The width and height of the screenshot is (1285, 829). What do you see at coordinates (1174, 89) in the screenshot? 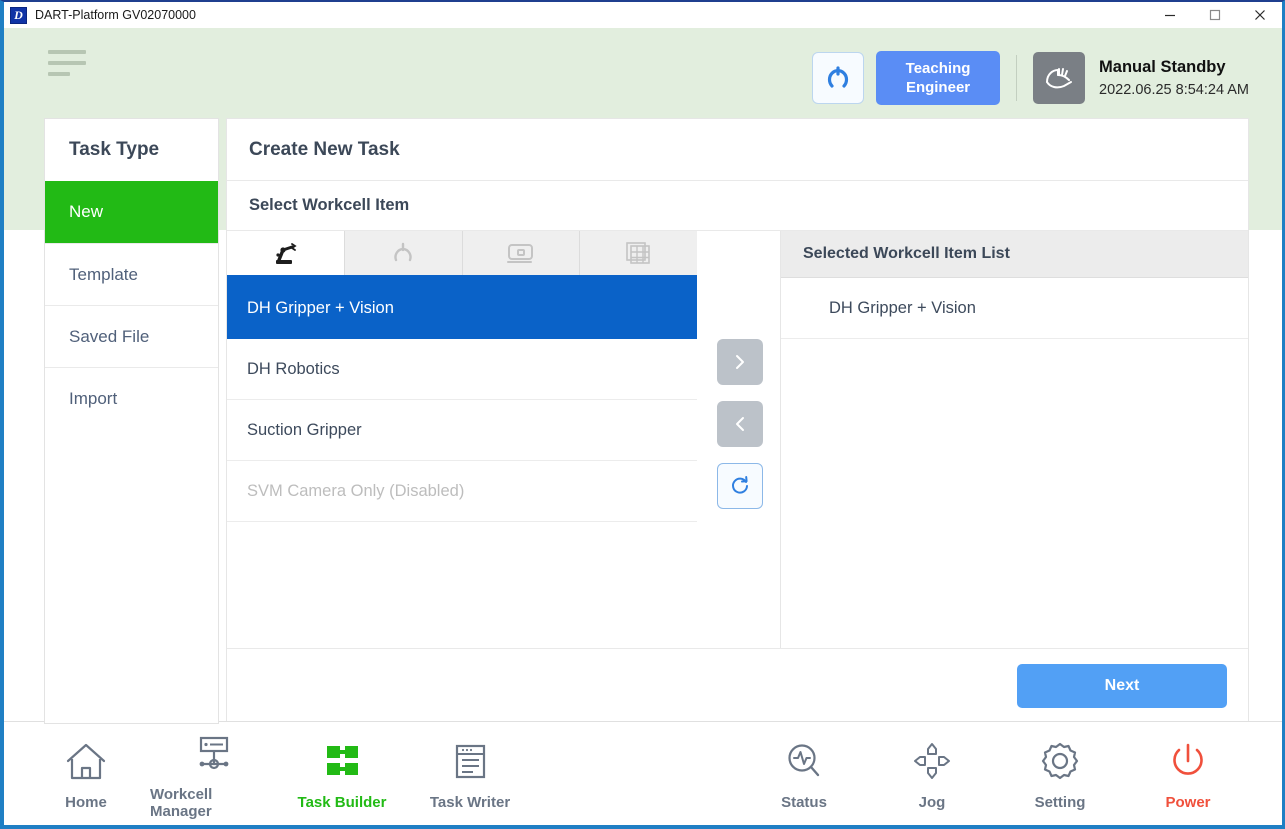
I see `mode-timestamp: 2022.06.25 8:54:24 AM` at bounding box center [1174, 89].